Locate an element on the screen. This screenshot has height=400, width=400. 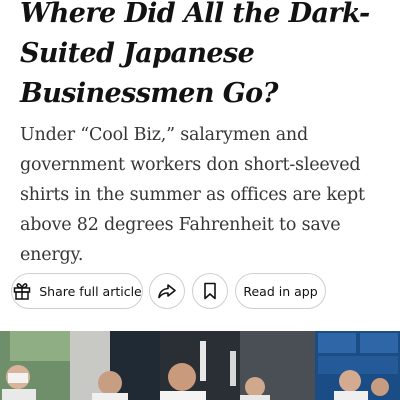
forward-arrow-icon is located at coordinates (167, 291).